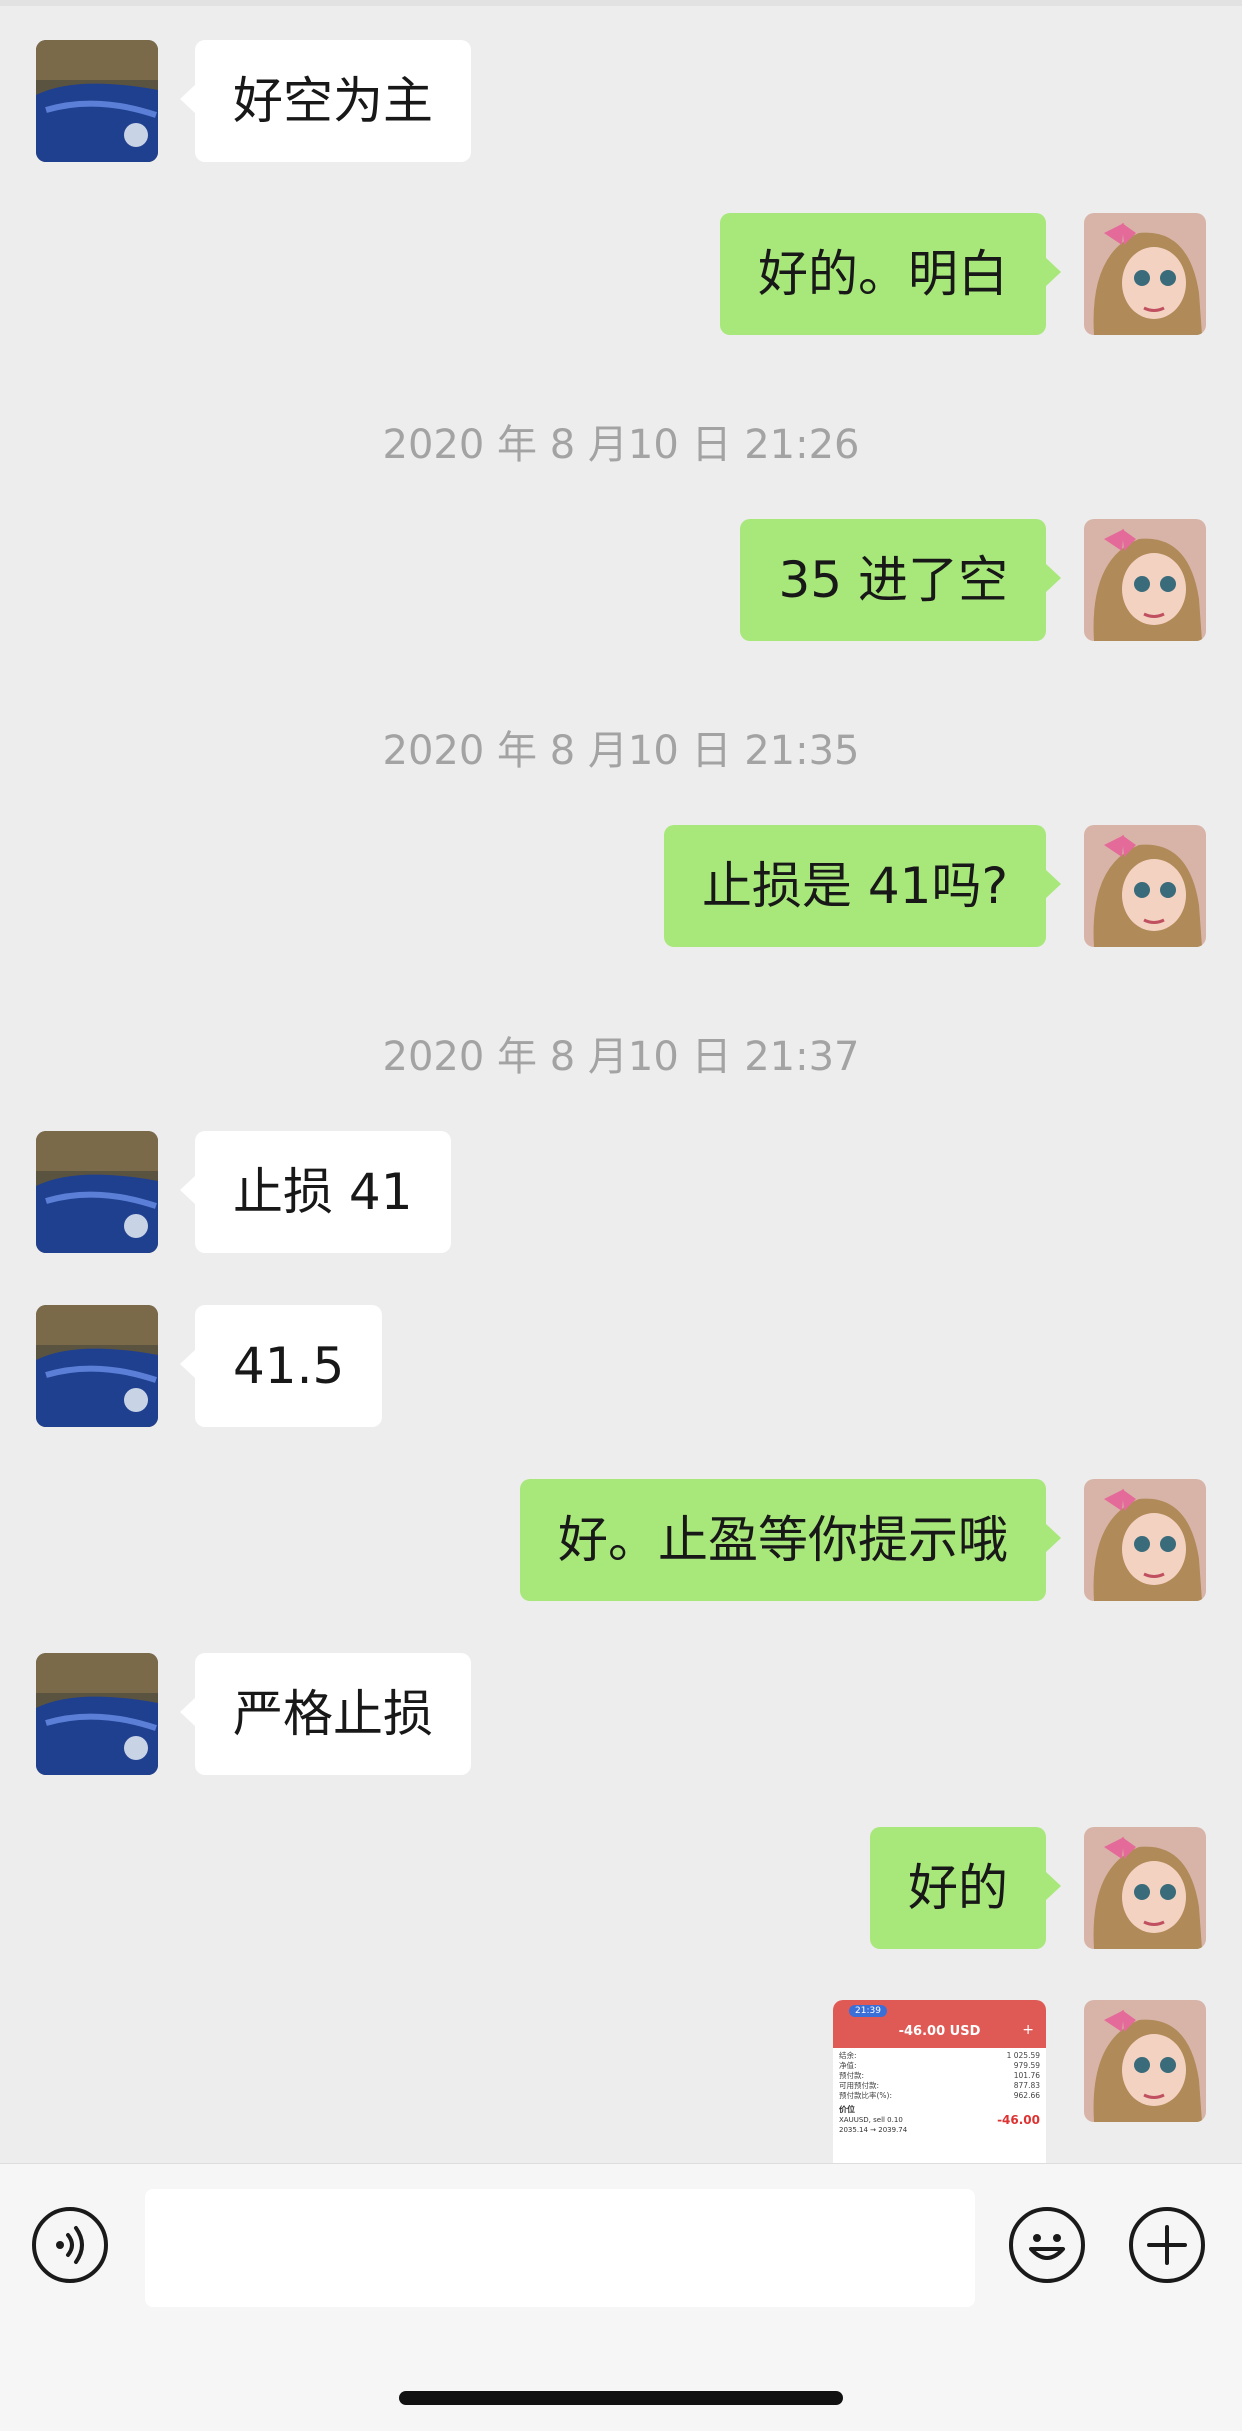  What do you see at coordinates (871, 2120) in the screenshot?
I see `thumbnail-position-symbol: XAUUSD, sell 0.10` at bounding box center [871, 2120].